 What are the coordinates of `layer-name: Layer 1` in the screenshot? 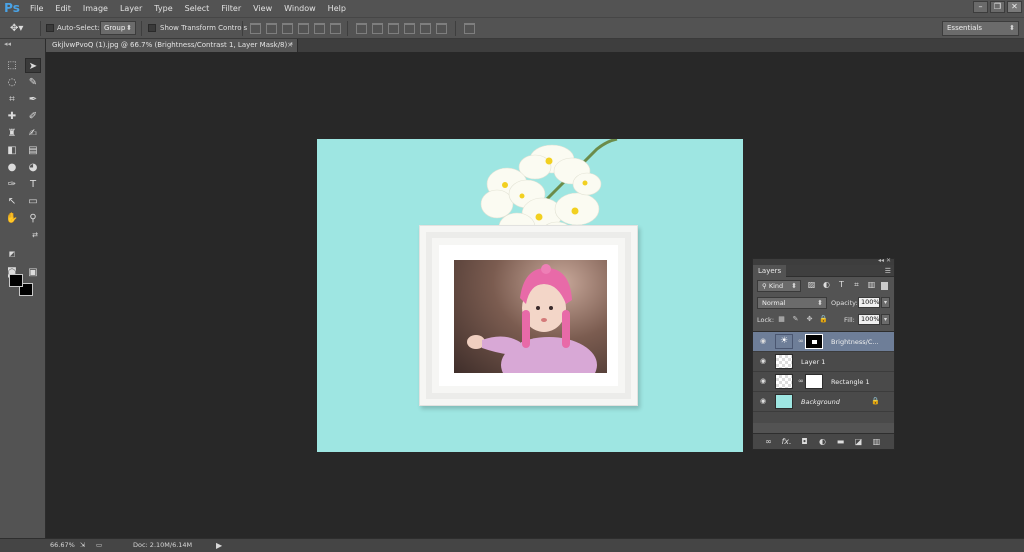 It's located at (813, 362).